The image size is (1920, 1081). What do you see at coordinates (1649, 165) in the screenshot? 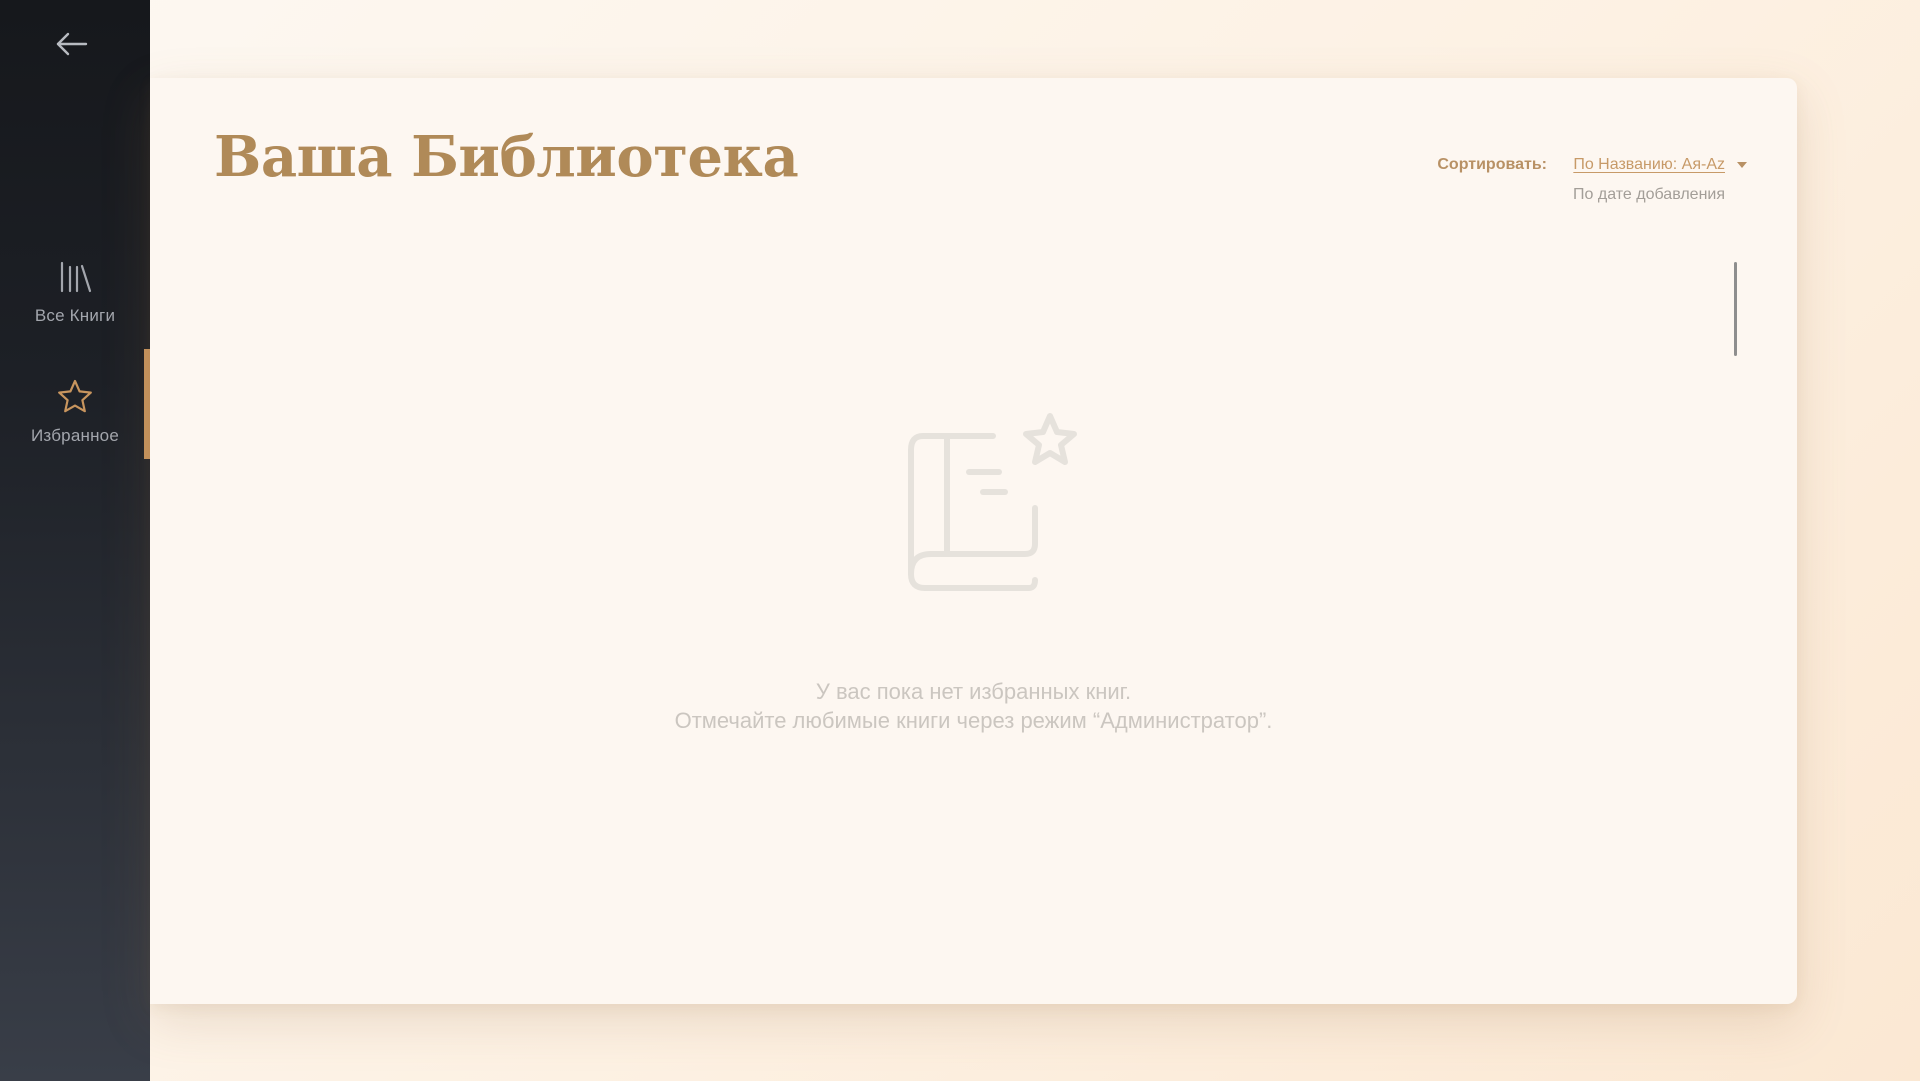
I see `sort-selected-option: По Названию: Ая-Az` at bounding box center [1649, 165].